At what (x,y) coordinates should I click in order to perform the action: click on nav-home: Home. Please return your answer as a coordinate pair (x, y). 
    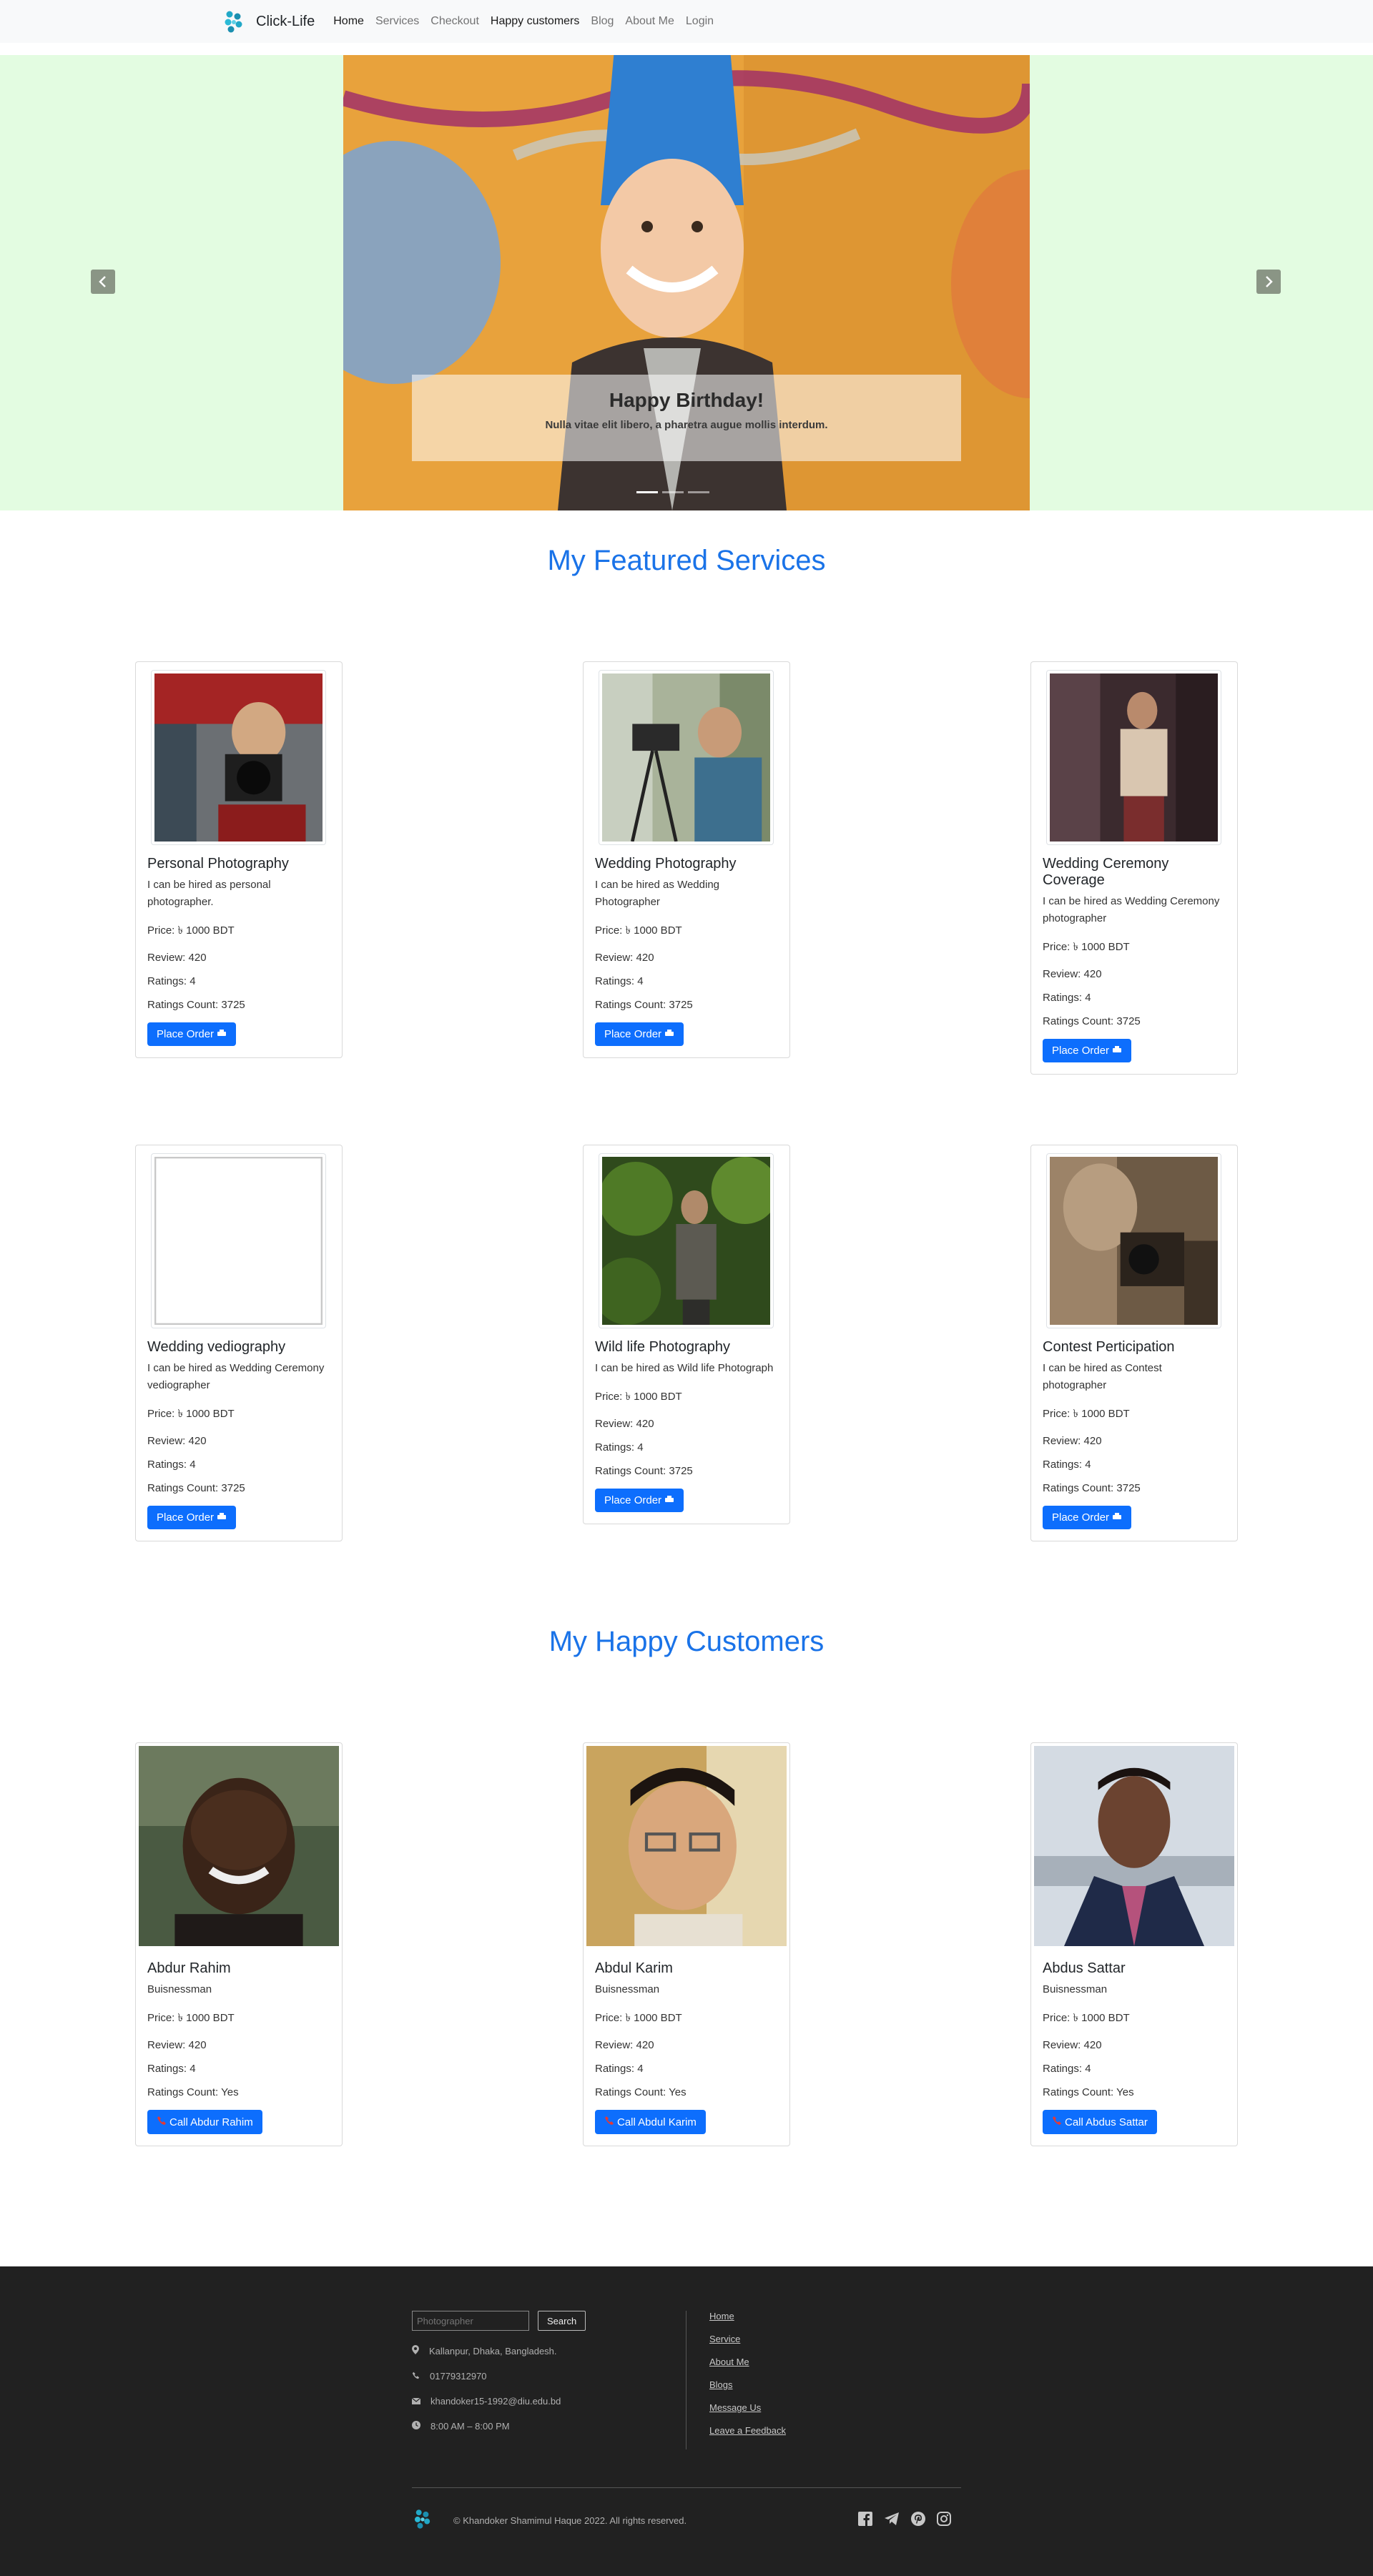
    Looking at the image, I should click on (348, 21).